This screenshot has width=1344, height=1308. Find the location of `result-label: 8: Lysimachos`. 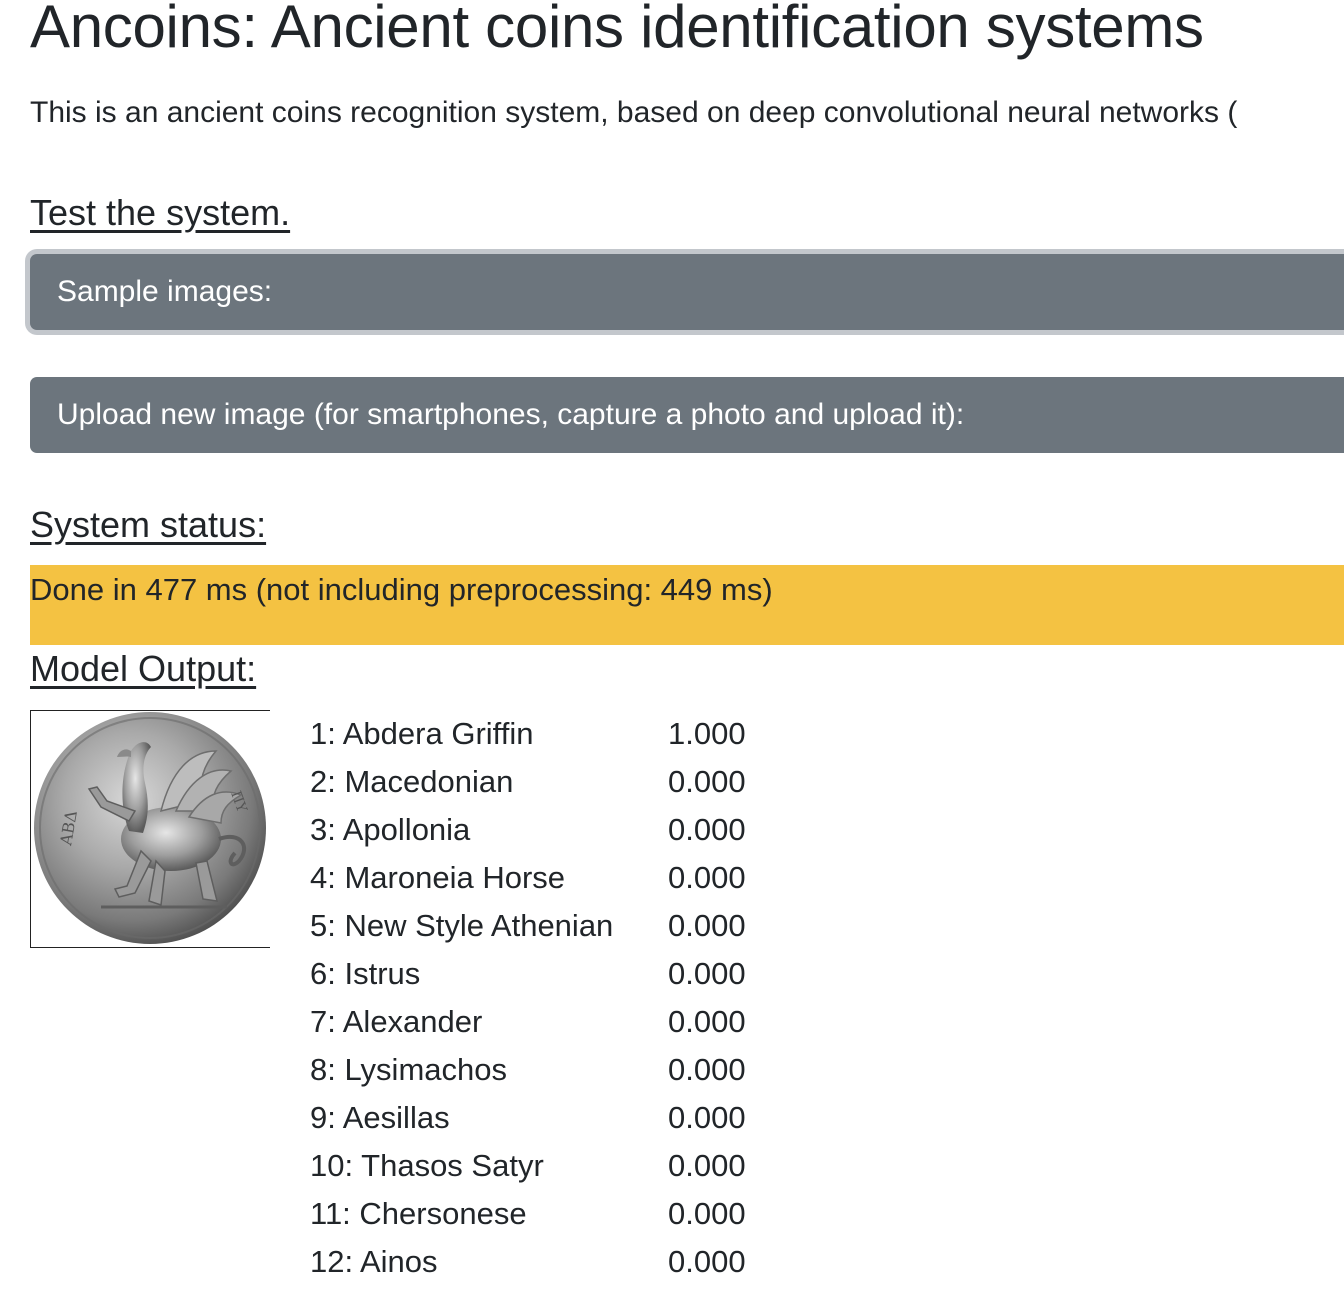

result-label: 8: Lysimachos is located at coordinates (408, 1069).